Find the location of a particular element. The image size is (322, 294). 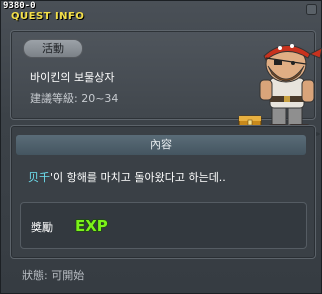

close-icon is located at coordinates (311, 9).